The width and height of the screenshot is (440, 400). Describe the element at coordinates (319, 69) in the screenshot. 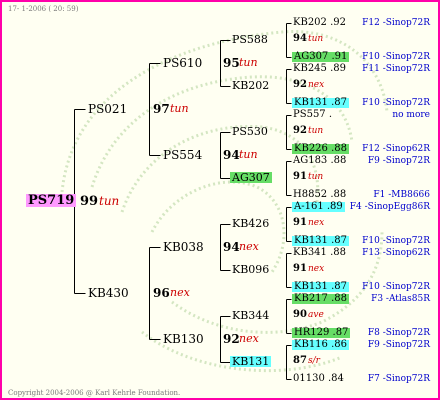

I see `gen4-name: KB245 .89` at that location.